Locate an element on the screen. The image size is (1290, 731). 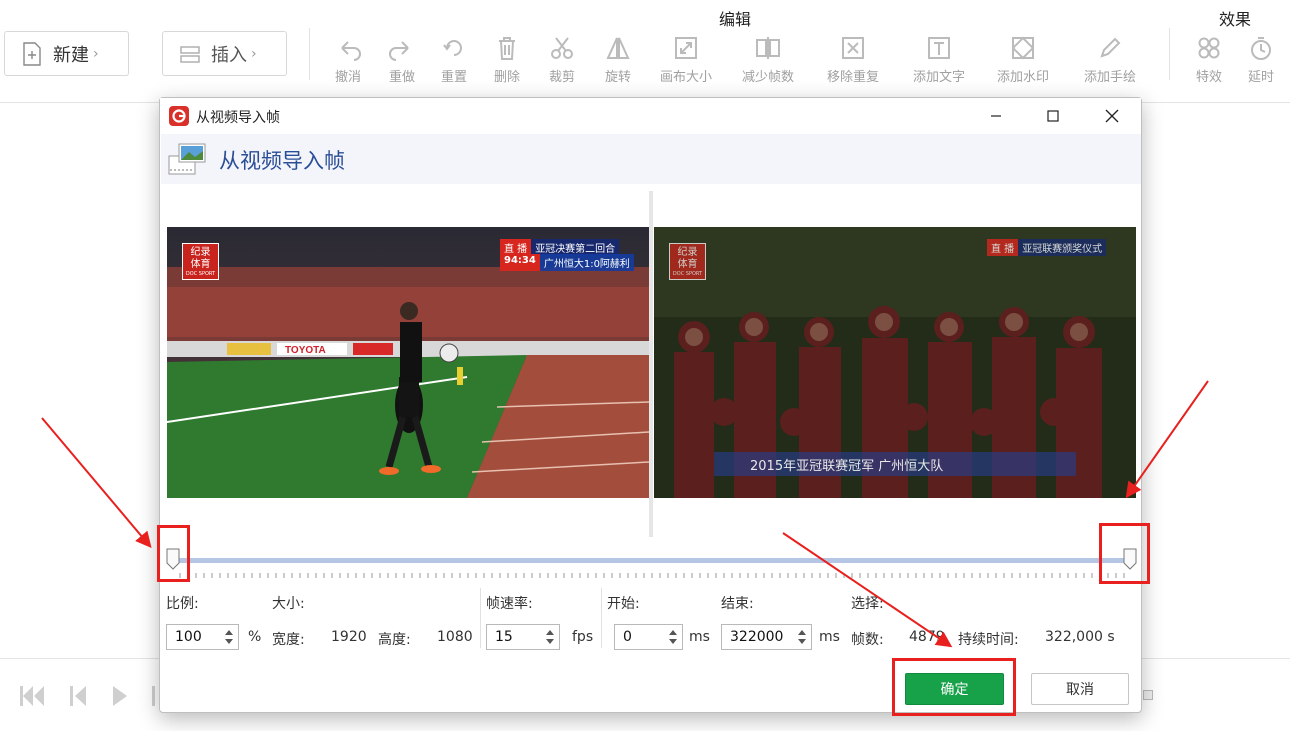
maximize-icon is located at coordinates (1053, 116).